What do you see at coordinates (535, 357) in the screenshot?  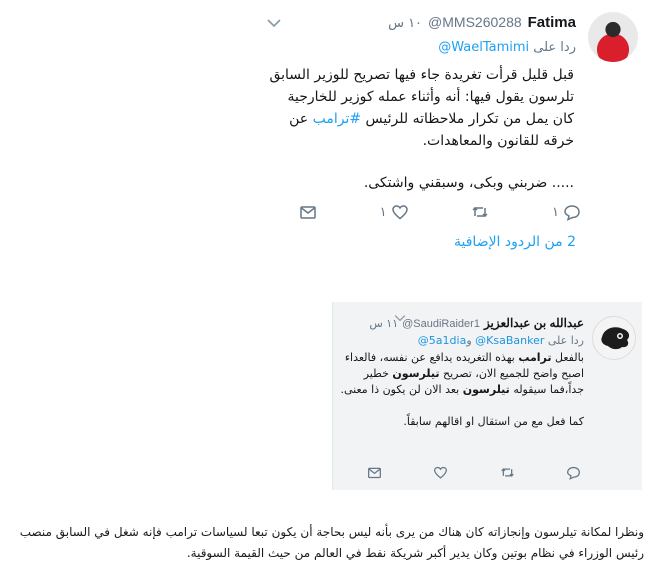 I see `tweet-text-bold: ترامب` at bounding box center [535, 357].